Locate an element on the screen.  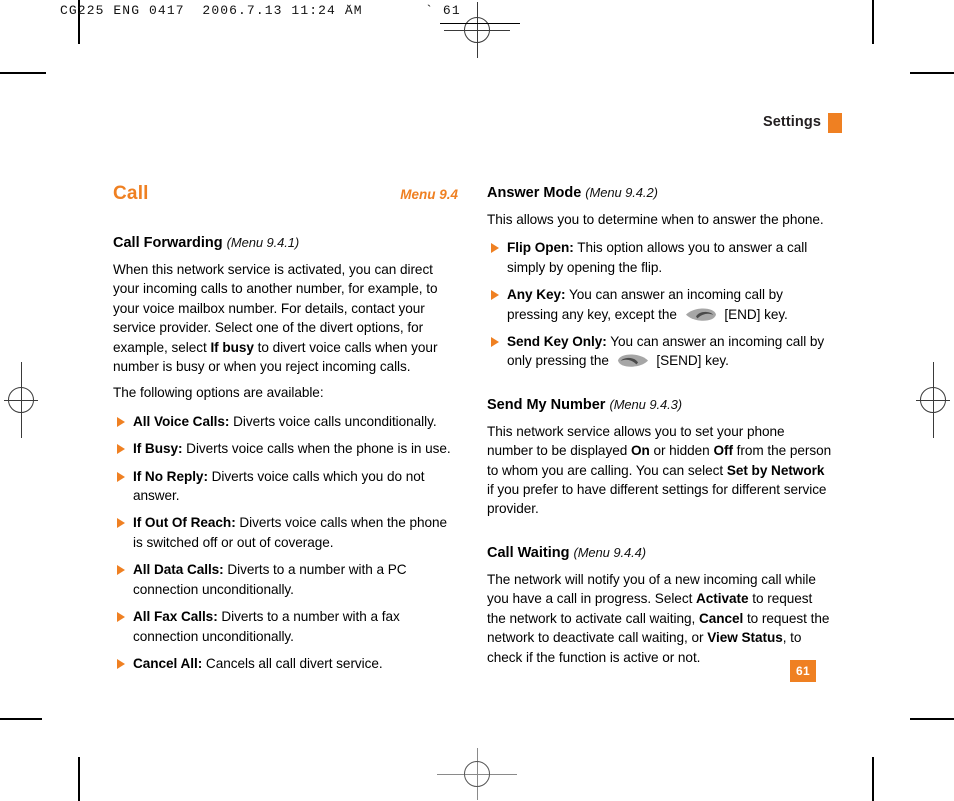
option-label: Cancel All: is located at coordinates (168, 663).